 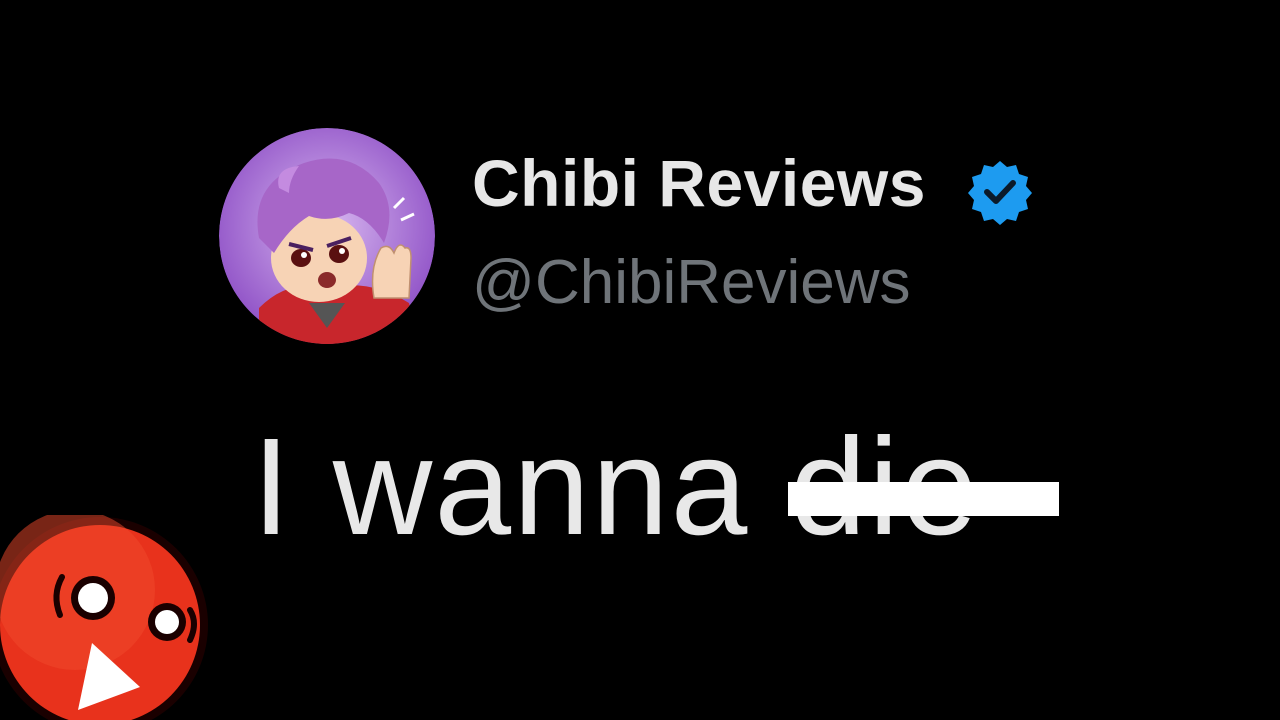 What do you see at coordinates (699, 183) in the screenshot?
I see `display-name: Chibi Reviews` at bounding box center [699, 183].